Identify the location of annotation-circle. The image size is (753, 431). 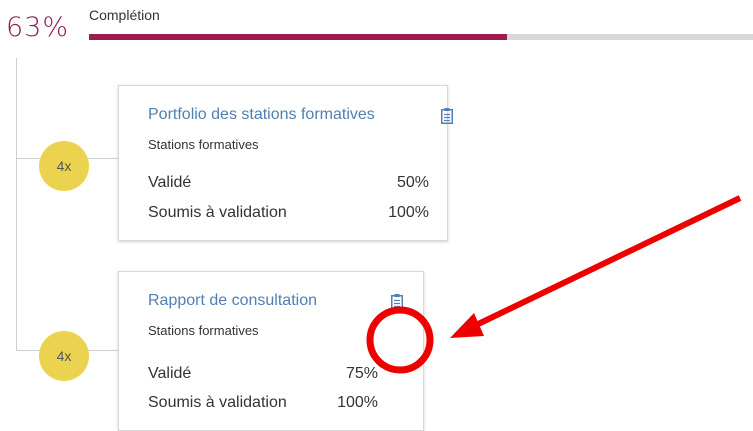
(400, 340).